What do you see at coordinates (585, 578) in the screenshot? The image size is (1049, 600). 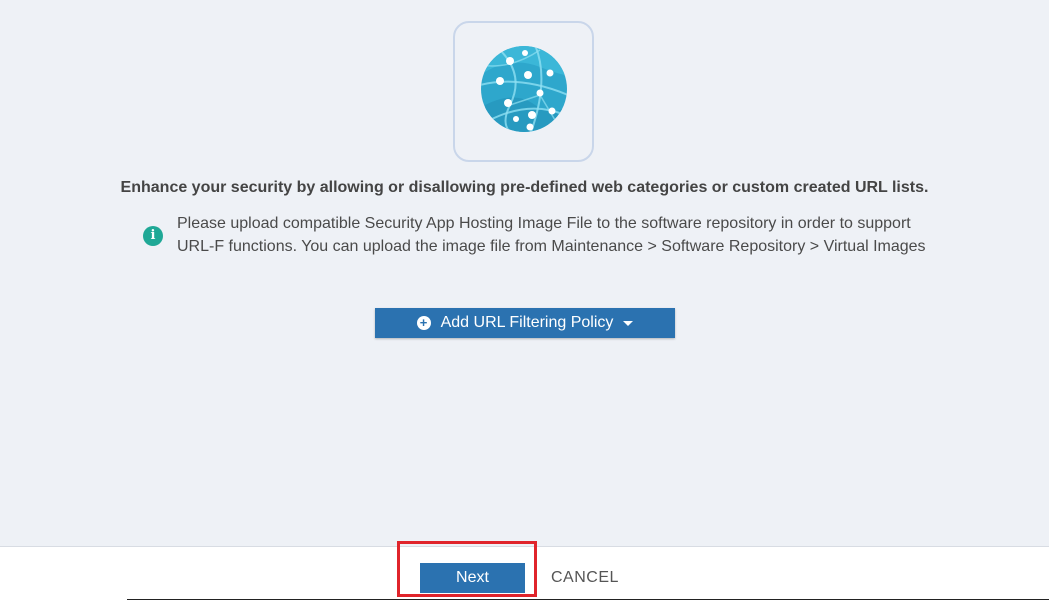 I see `cancel-button: CANCEL` at bounding box center [585, 578].